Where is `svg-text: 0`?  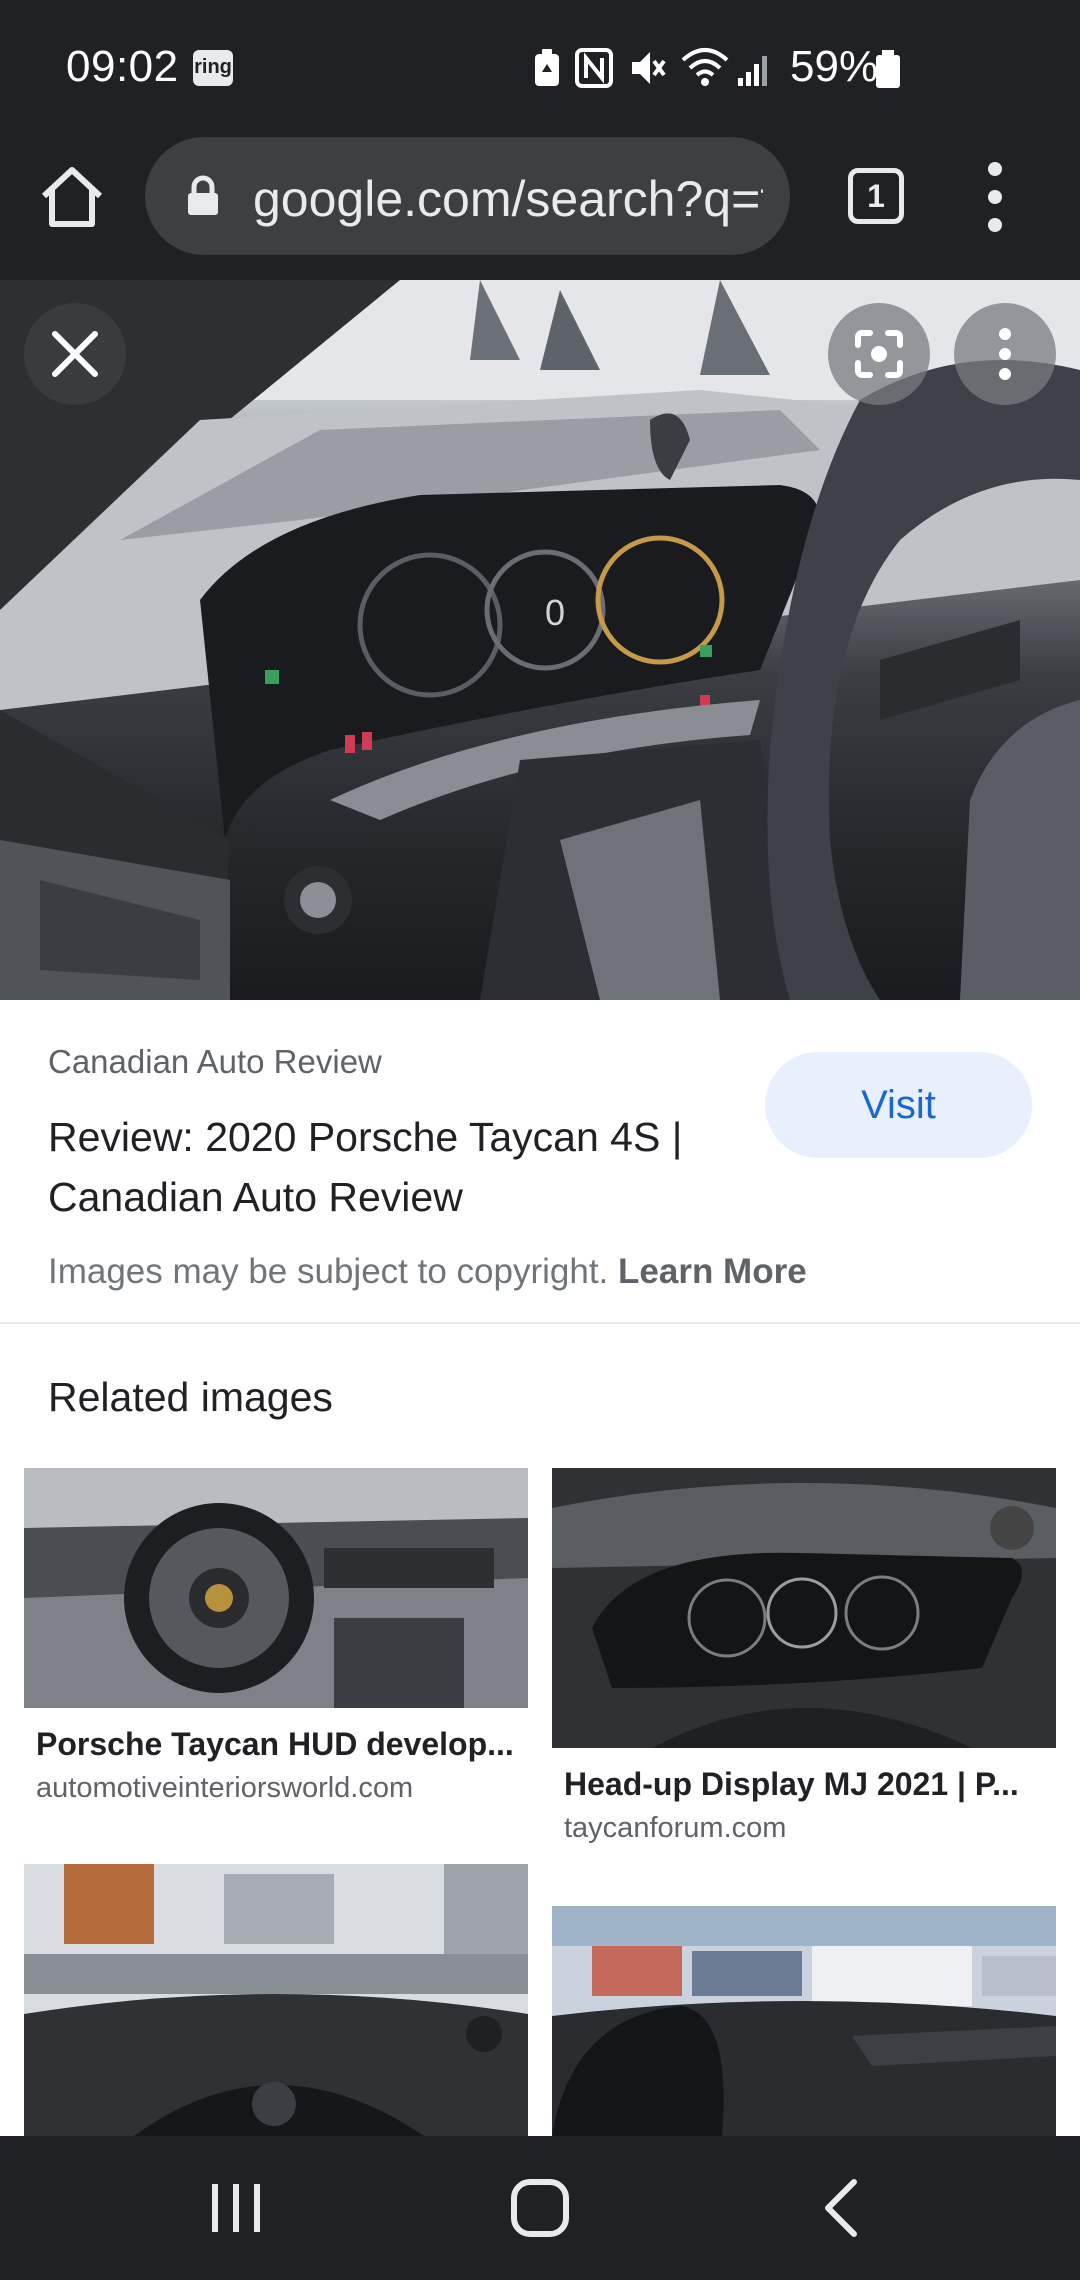
svg-text: 0 is located at coordinates (555, 612).